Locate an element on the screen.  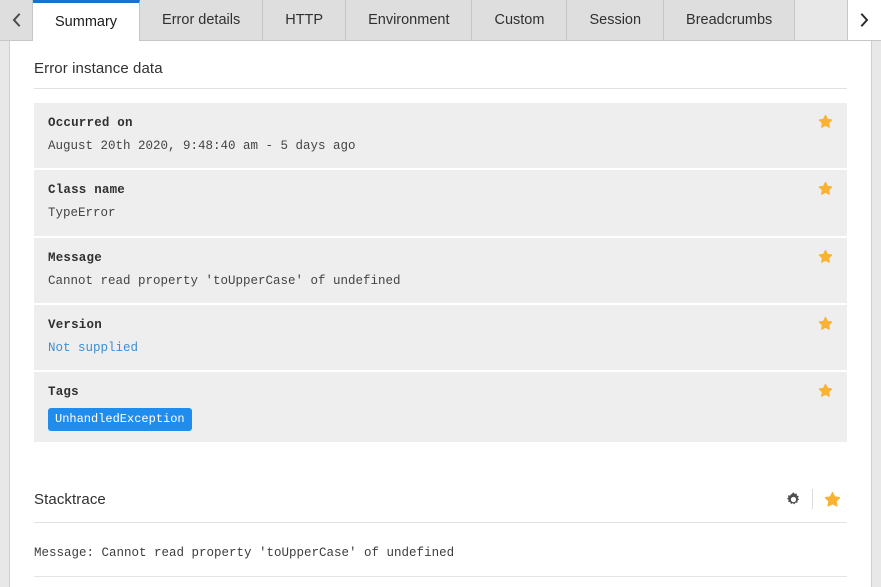
tab-label: Summary is located at coordinates (86, 21).